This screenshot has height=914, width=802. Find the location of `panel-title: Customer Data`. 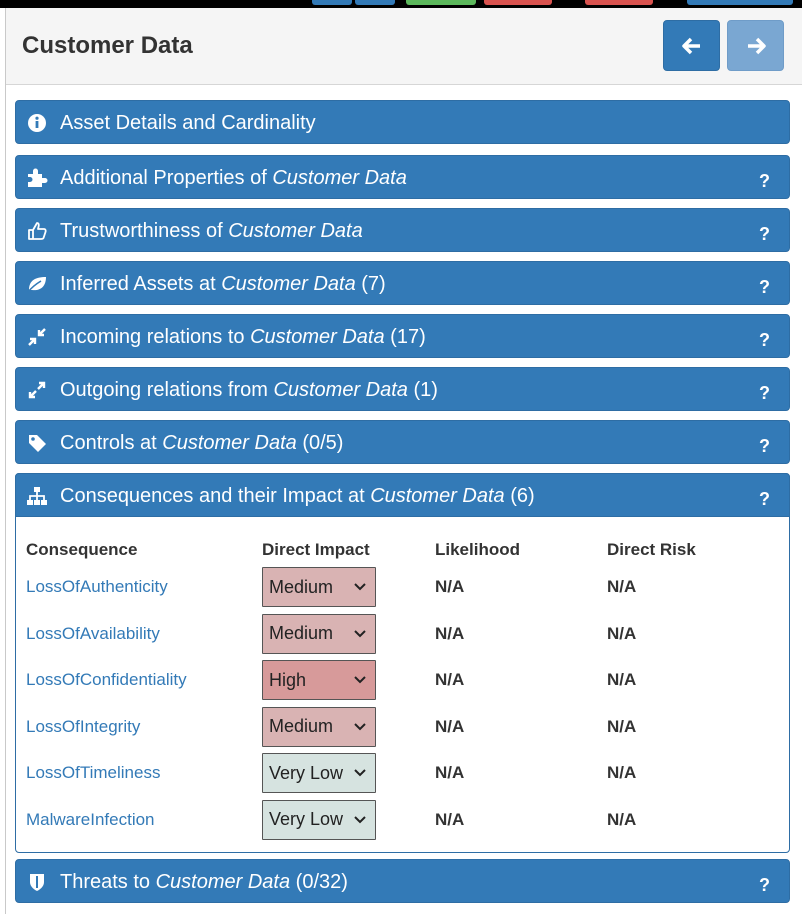

panel-title: Customer Data is located at coordinates (107, 45).